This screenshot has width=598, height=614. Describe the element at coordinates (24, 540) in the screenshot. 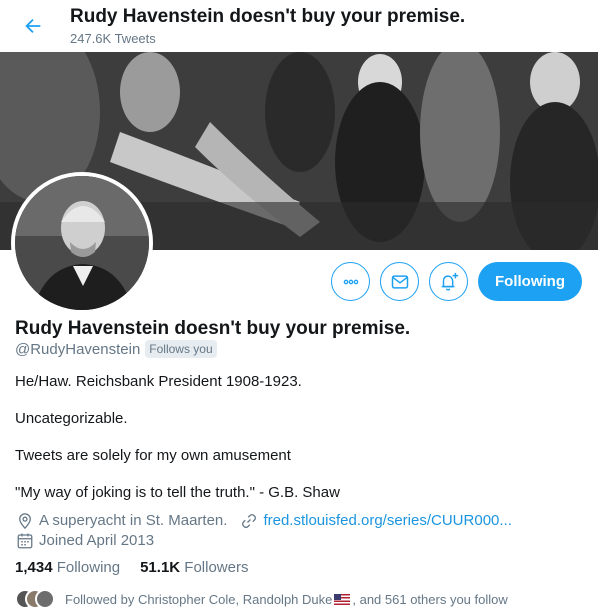

I see `calendar-icon` at that location.